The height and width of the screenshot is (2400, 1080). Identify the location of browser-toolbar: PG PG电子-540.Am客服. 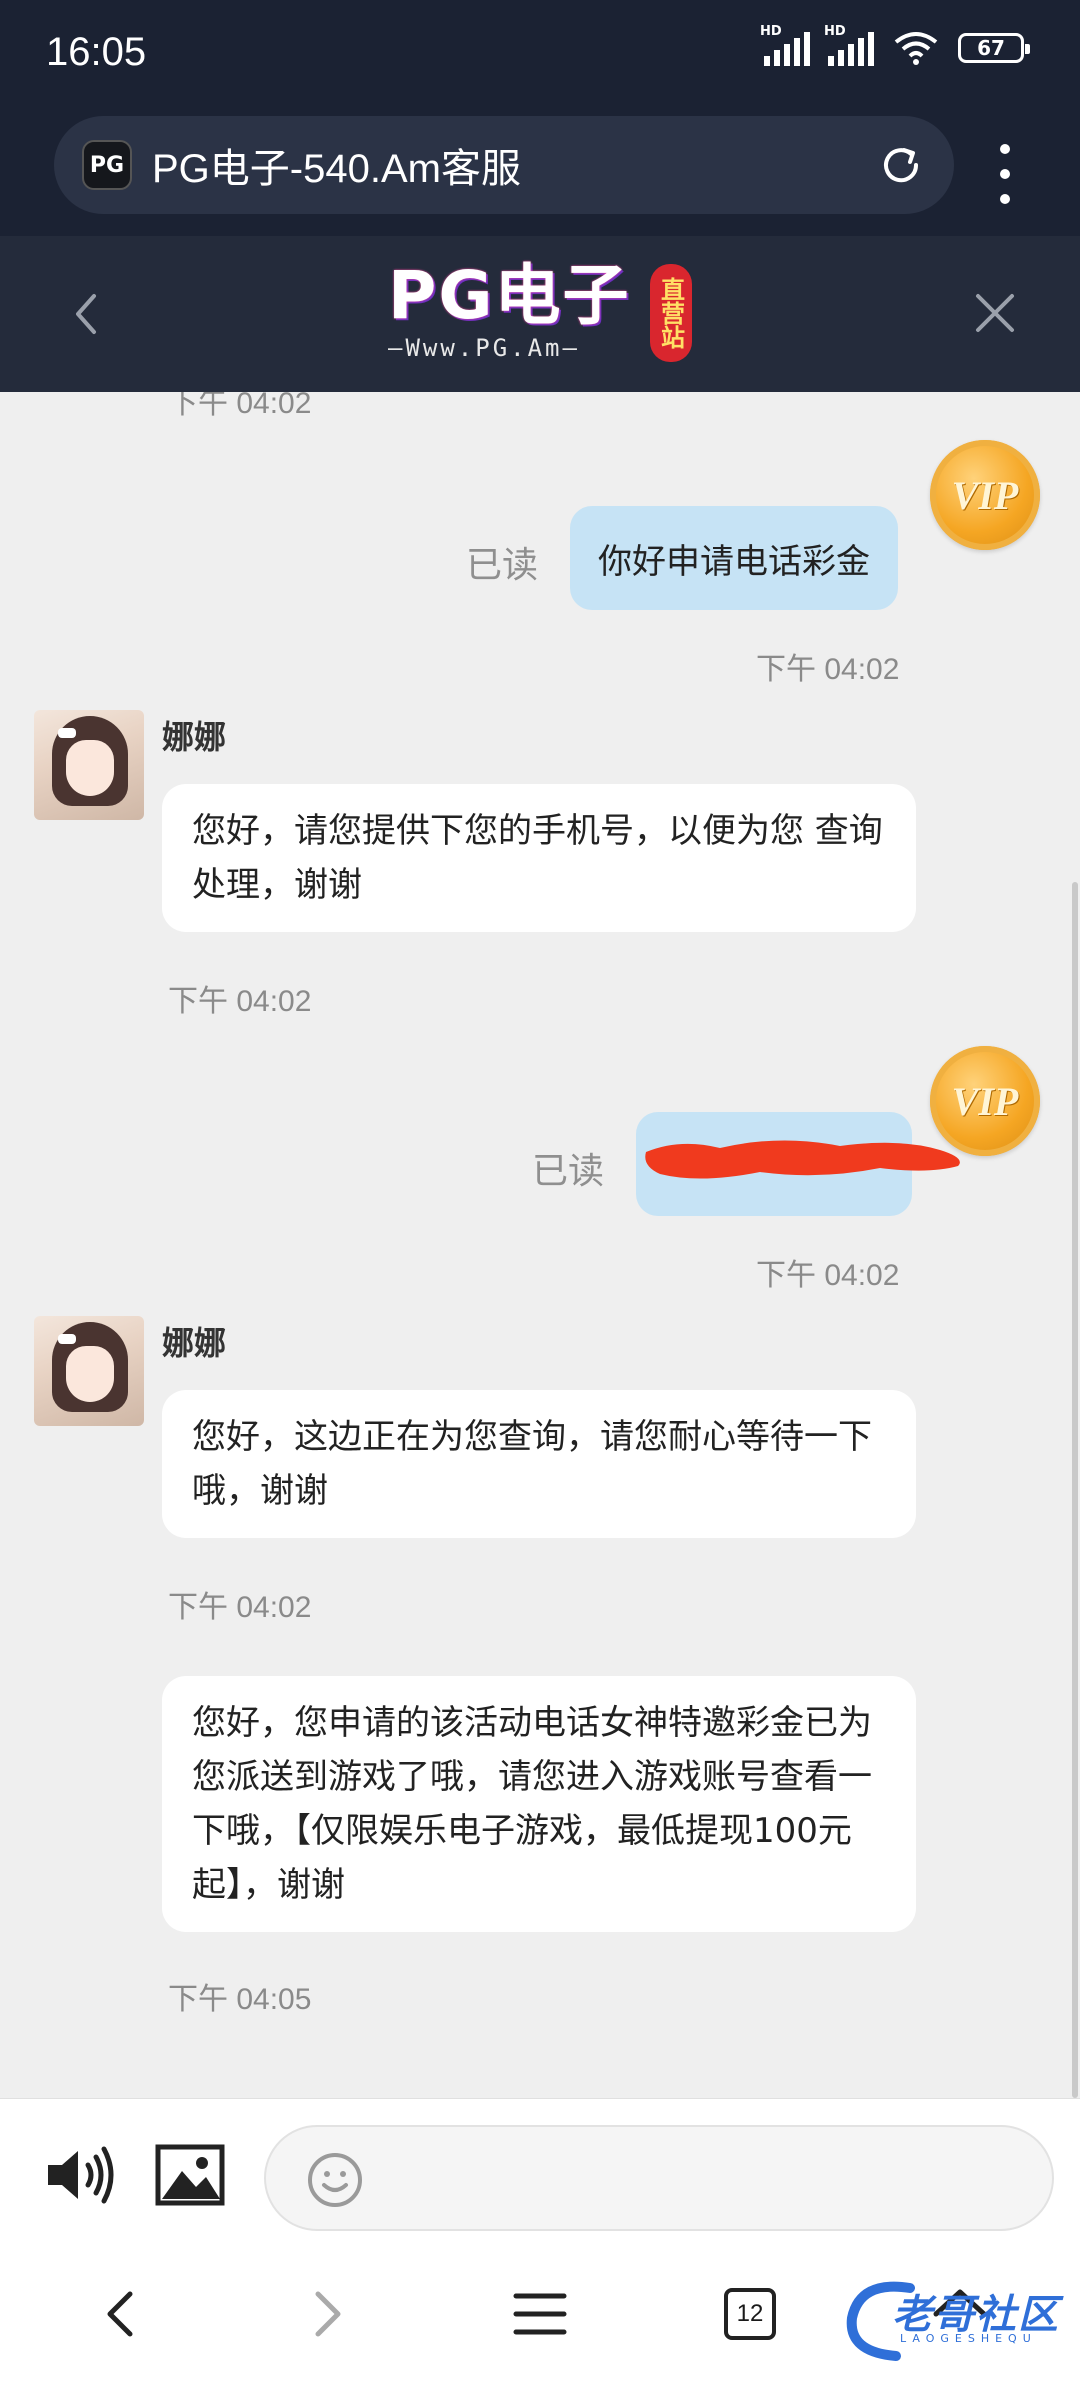
(540, 172).